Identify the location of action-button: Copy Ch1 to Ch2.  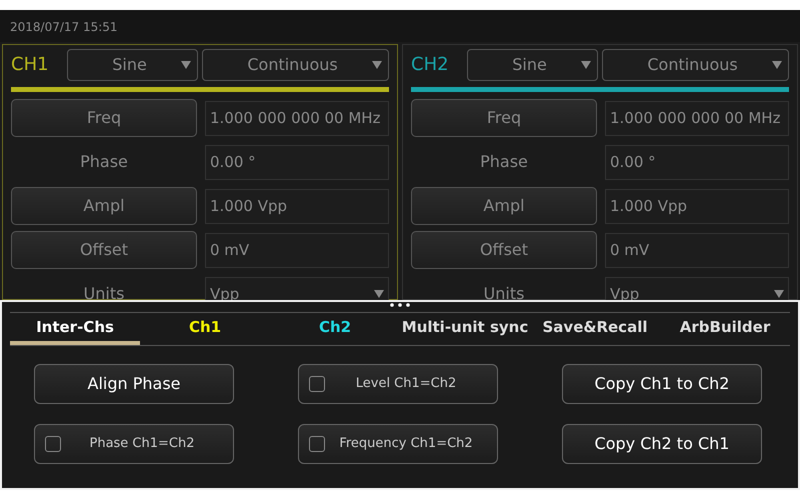
(662, 384).